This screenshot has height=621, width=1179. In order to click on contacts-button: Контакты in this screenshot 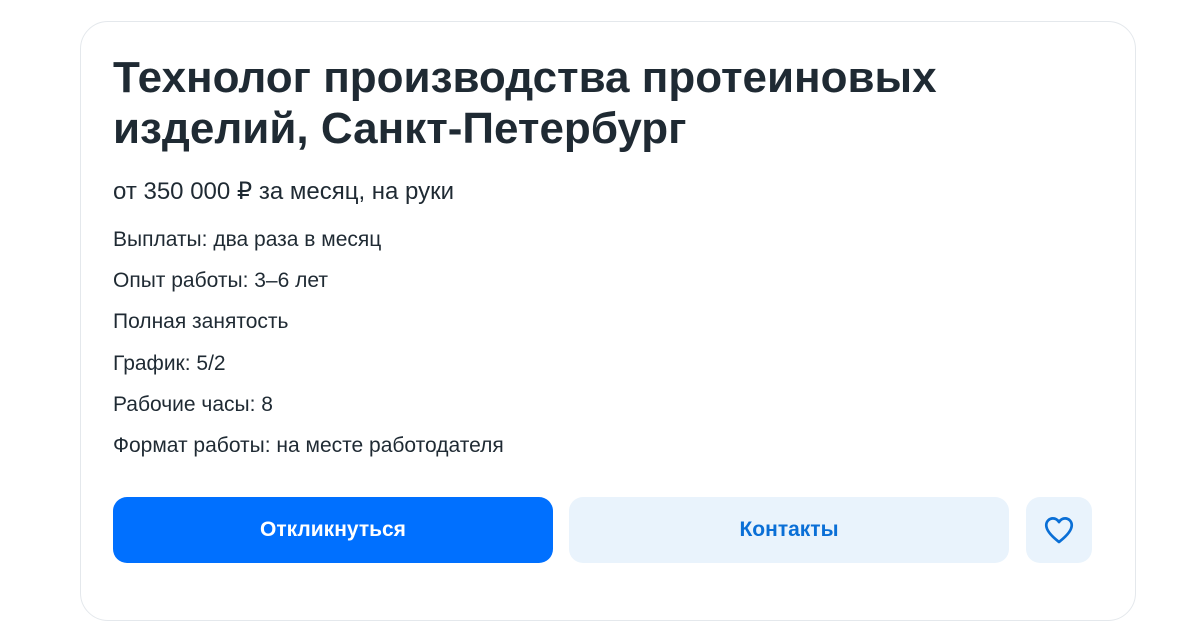, I will do `click(789, 530)`.